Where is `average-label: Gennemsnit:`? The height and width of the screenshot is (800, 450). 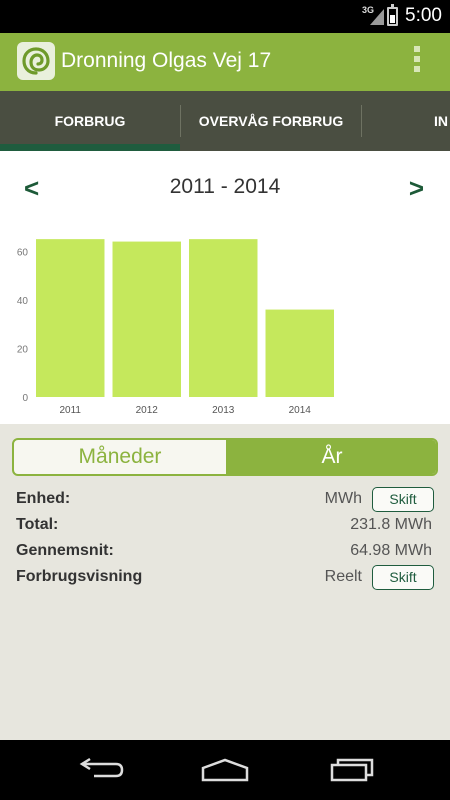
average-label: Gennemsnit: is located at coordinates (65, 550).